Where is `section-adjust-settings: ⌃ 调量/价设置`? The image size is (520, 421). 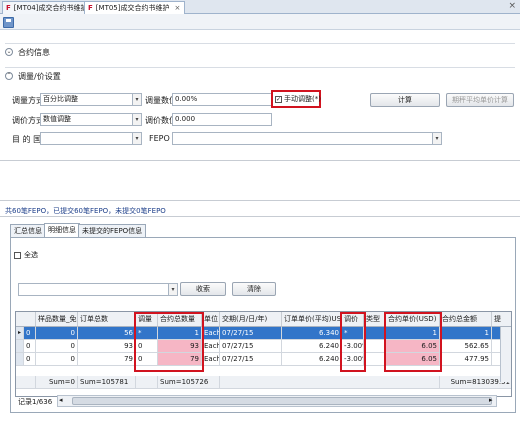
section-adjust-settings: ⌃ 调量/价设置 is located at coordinates (260, 75).